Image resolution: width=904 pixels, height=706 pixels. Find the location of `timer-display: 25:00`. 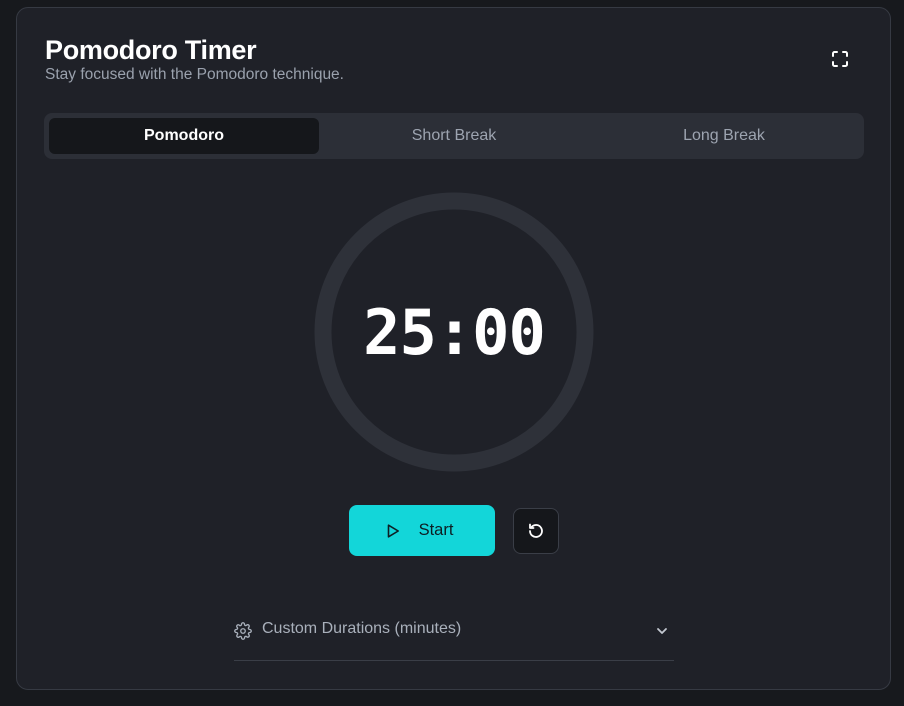

timer-display: 25:00 is located at coordinates (454, 332).